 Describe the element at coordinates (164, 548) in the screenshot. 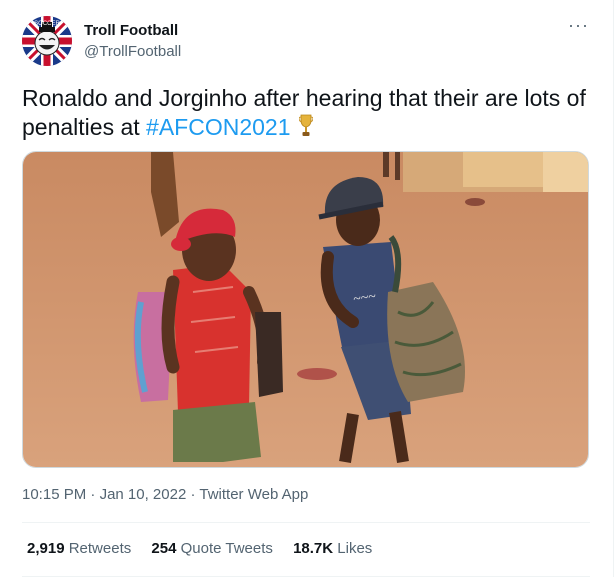

I see `quotes-count: 254` at that location.